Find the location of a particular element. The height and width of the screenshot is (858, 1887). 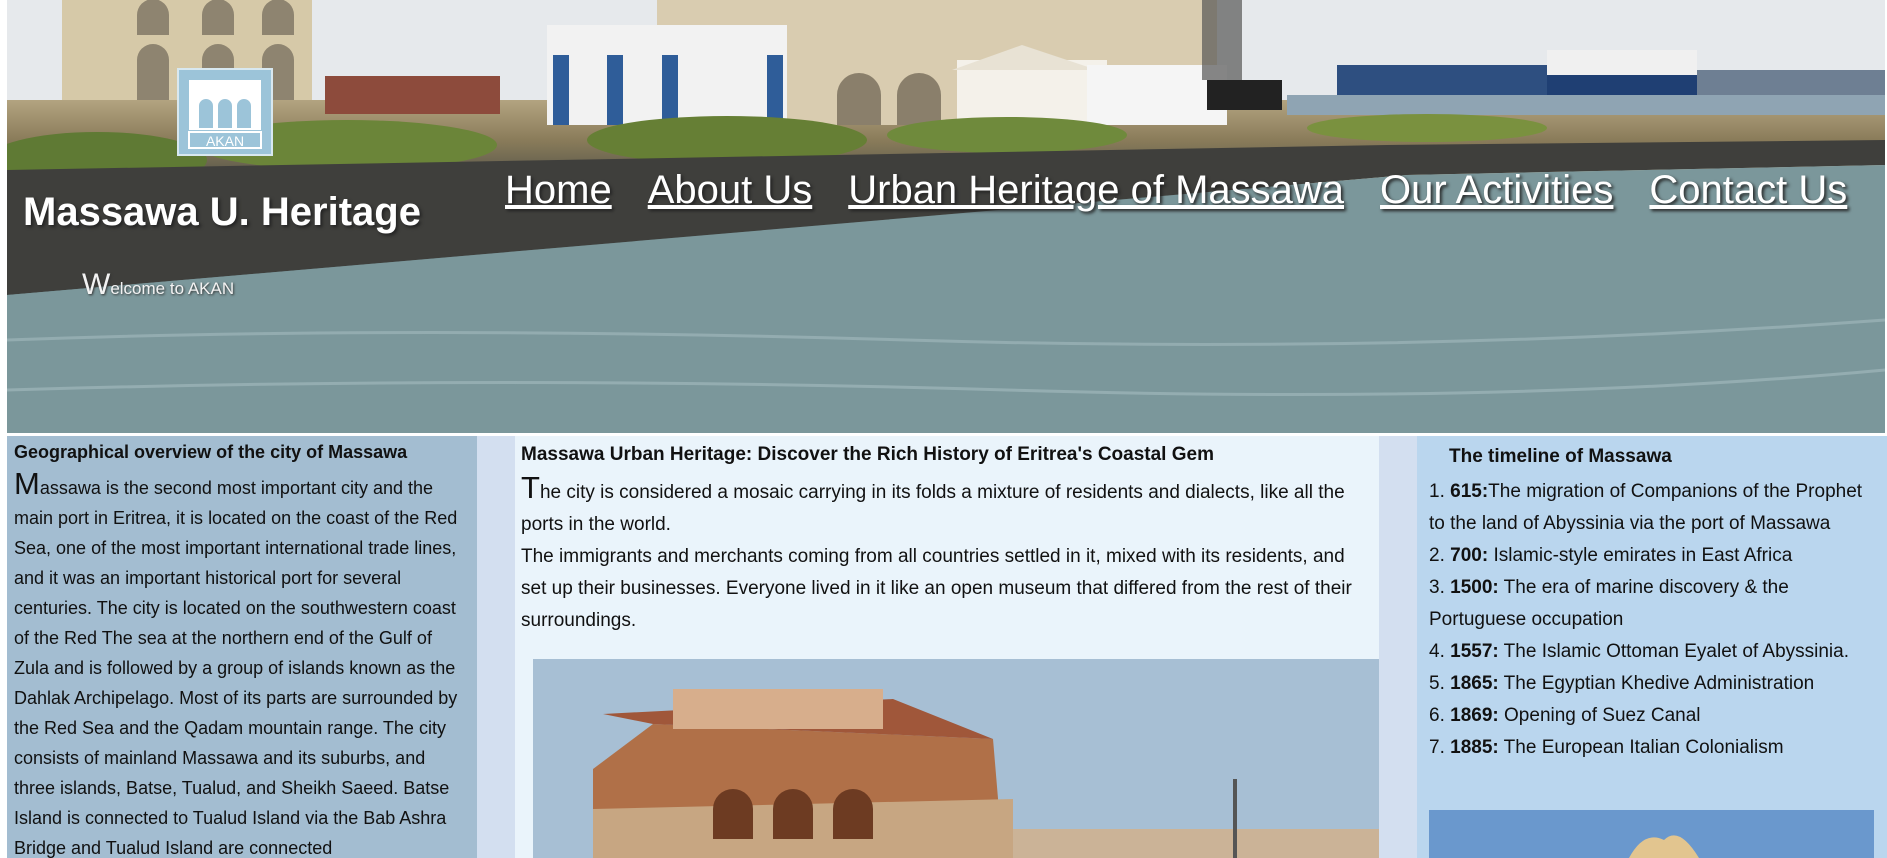

column-gutter-right is located at coordinates (1398, 647).